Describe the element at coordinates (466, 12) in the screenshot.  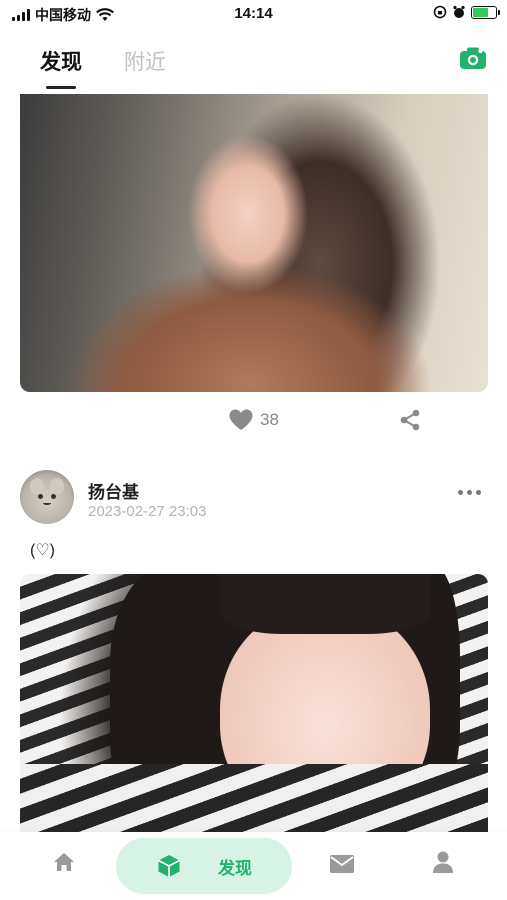
I see `status-right` at that location.